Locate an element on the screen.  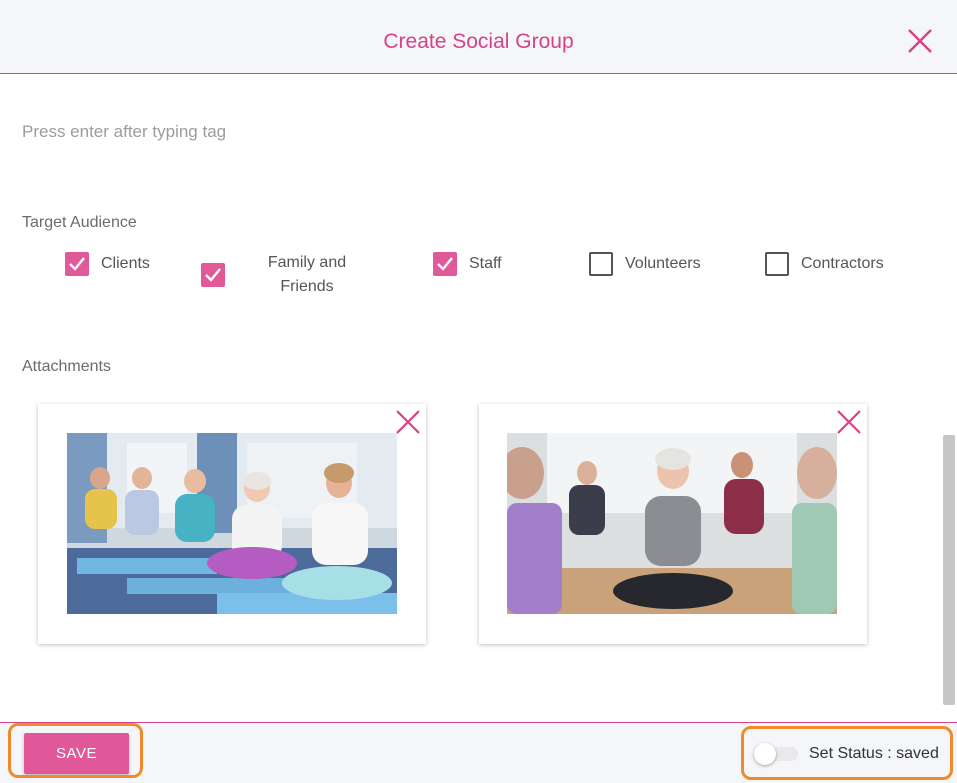
tag-input is located at coordinates (322, 132).